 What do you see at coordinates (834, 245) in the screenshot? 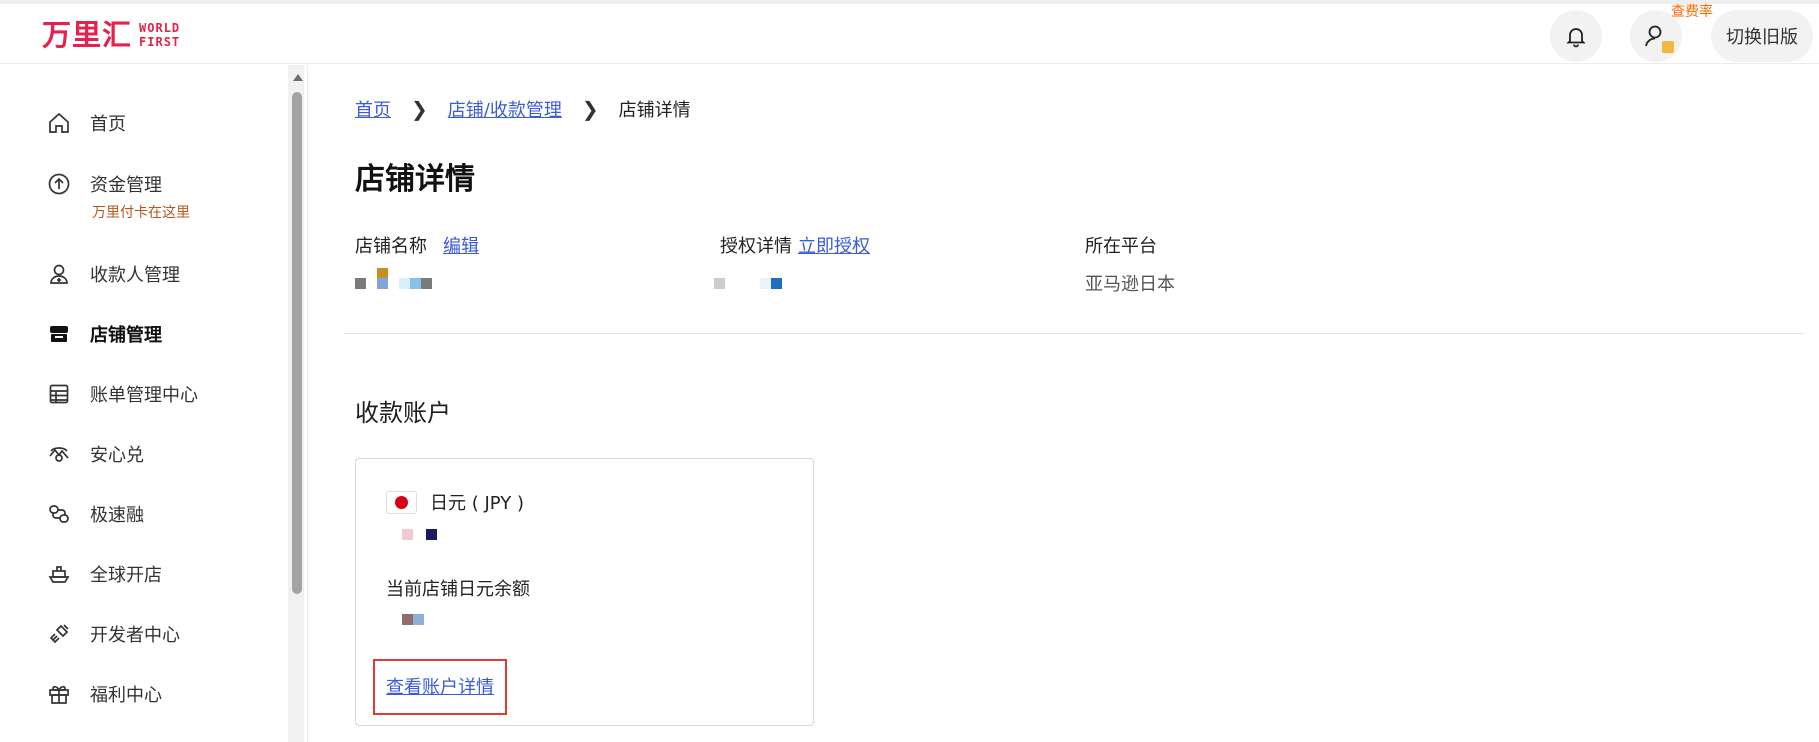
I see `authorize-now-link: 立即授权` at bounding box center [834, 245].